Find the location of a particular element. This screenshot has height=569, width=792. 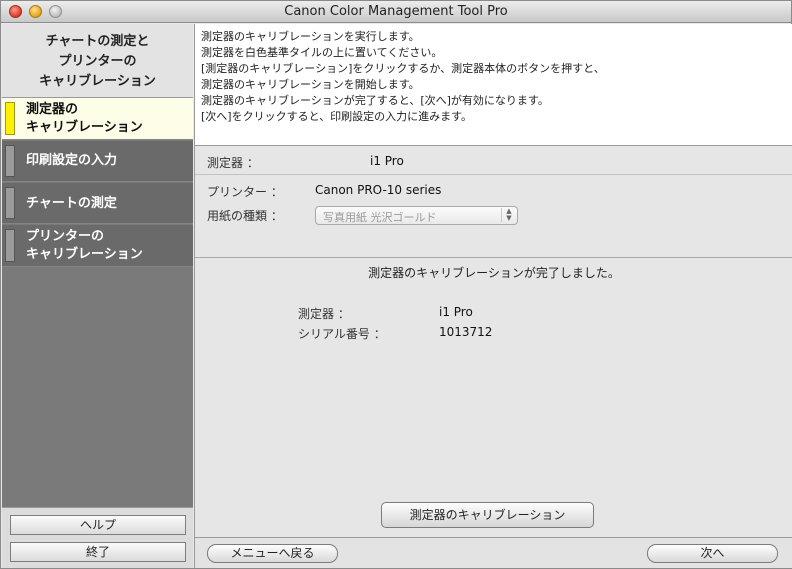

next-button: 次へ is located at coordinates (712, 553).